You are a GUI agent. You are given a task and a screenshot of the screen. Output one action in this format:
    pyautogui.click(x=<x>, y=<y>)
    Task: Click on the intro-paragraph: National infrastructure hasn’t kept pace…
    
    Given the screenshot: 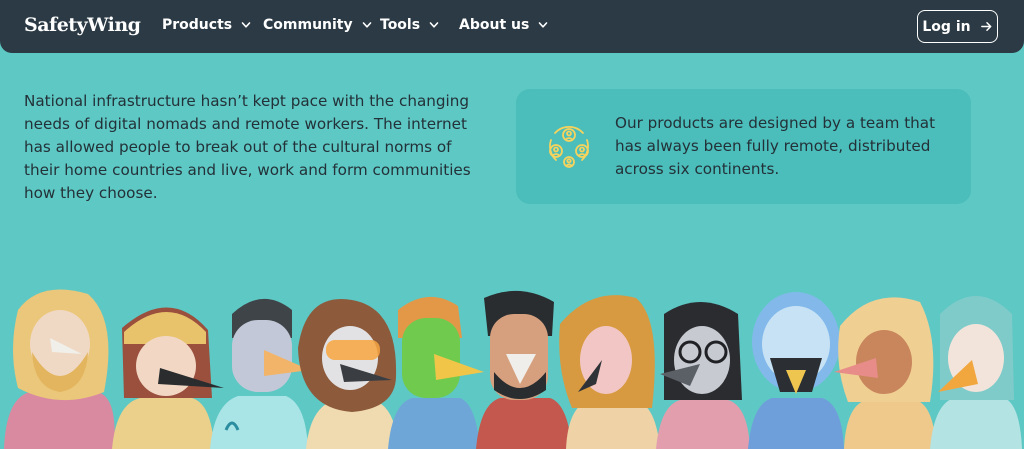 What is the action you would take?
    pyautogui.click(x=247, y=147)
    